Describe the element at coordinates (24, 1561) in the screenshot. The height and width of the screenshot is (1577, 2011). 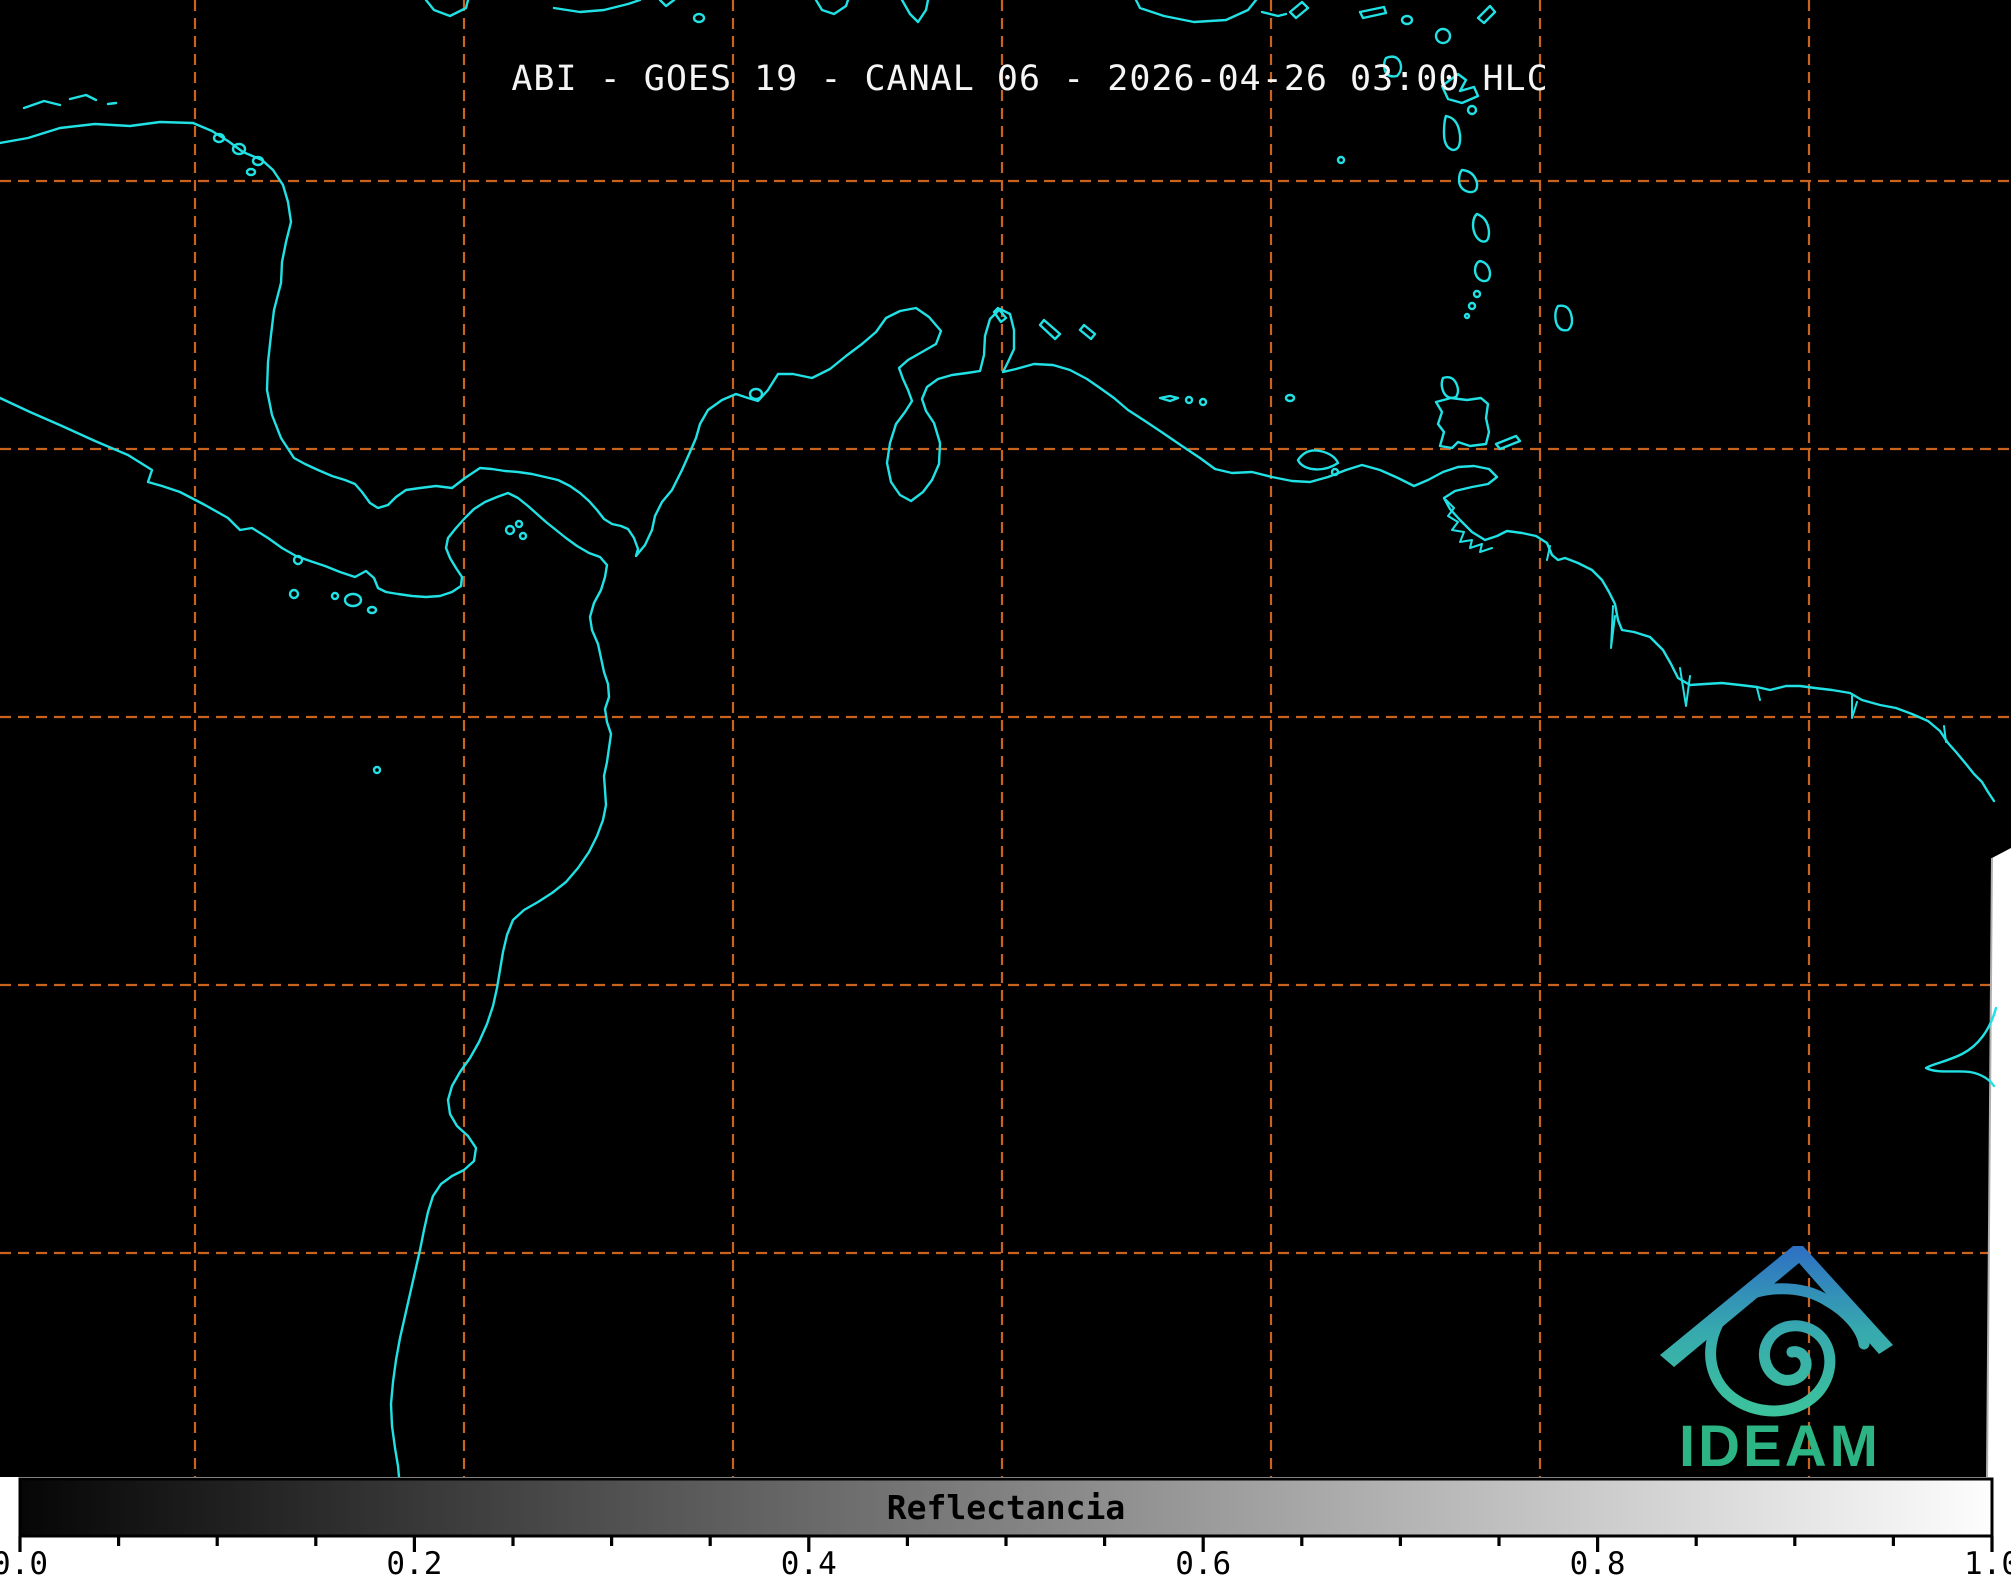
I see `colorbar-tick-label: 0.0` at that location.